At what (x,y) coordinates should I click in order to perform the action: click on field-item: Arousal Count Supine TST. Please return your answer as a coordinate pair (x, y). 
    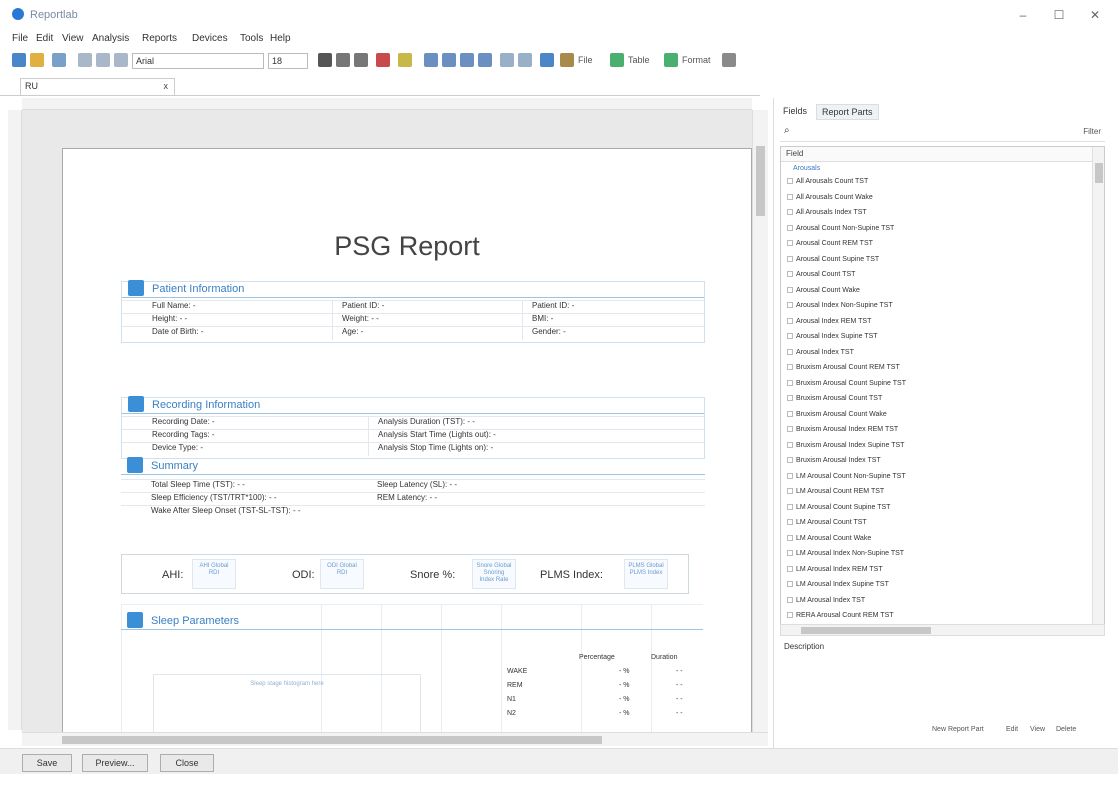
    Looking at the image, I should click on (833, 262).